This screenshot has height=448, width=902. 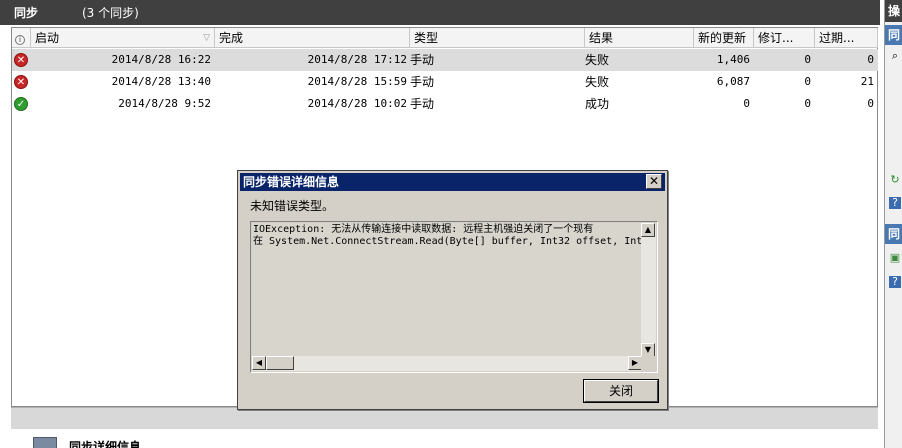 I want to click on column-header-info: i, so click(x=21, y=38).